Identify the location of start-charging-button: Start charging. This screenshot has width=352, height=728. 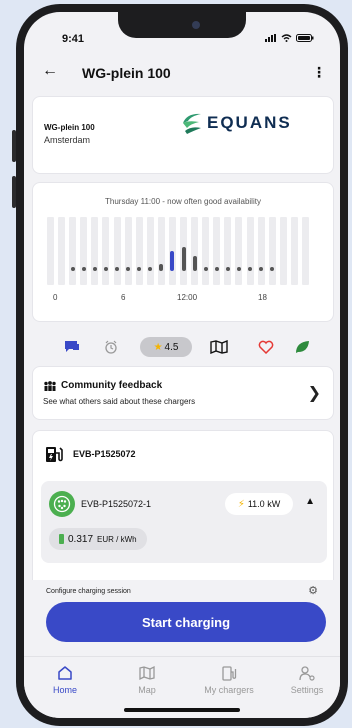
(186, 622).